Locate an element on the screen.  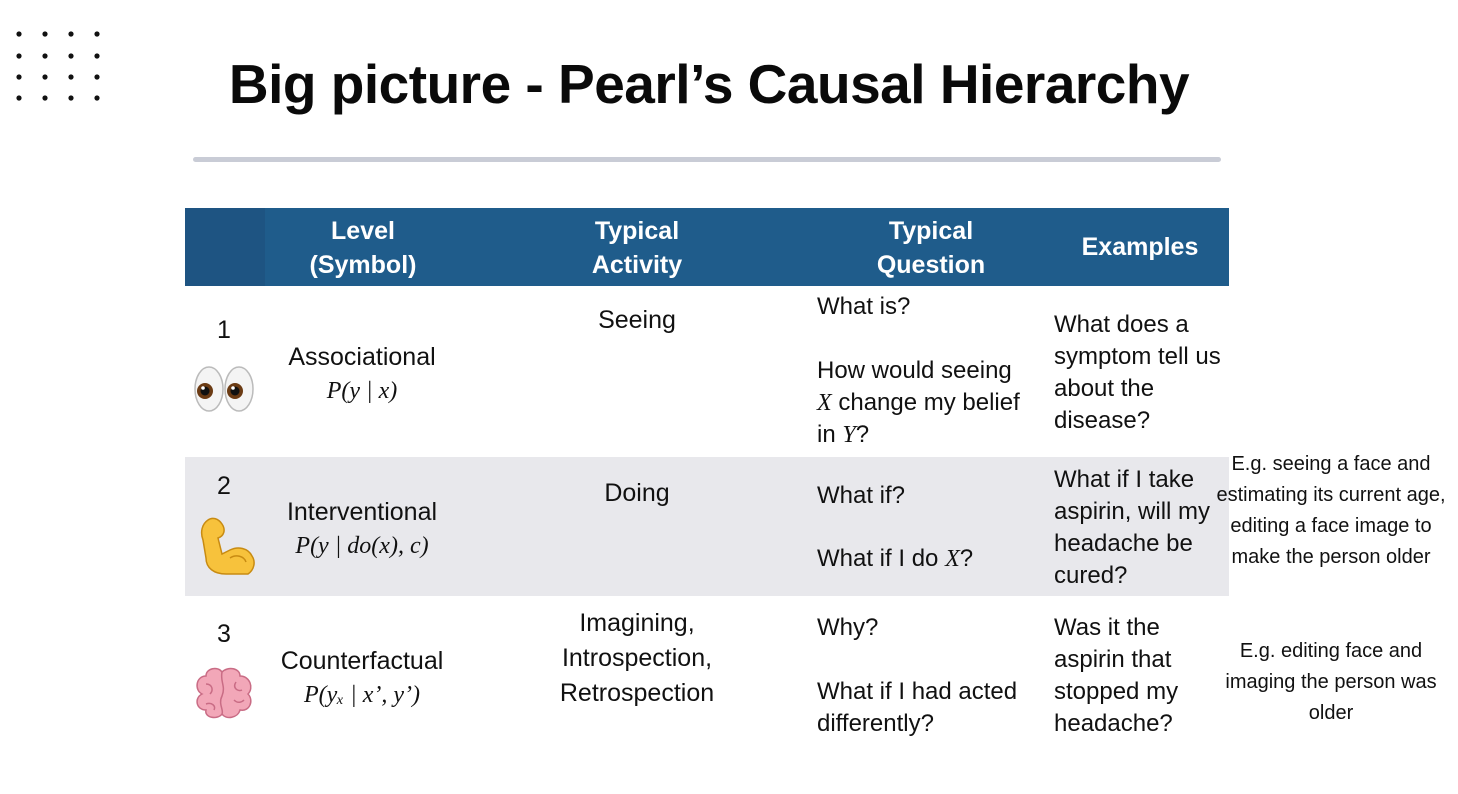
header-level: Level (Symbol) is located at coordinates (363, 248).